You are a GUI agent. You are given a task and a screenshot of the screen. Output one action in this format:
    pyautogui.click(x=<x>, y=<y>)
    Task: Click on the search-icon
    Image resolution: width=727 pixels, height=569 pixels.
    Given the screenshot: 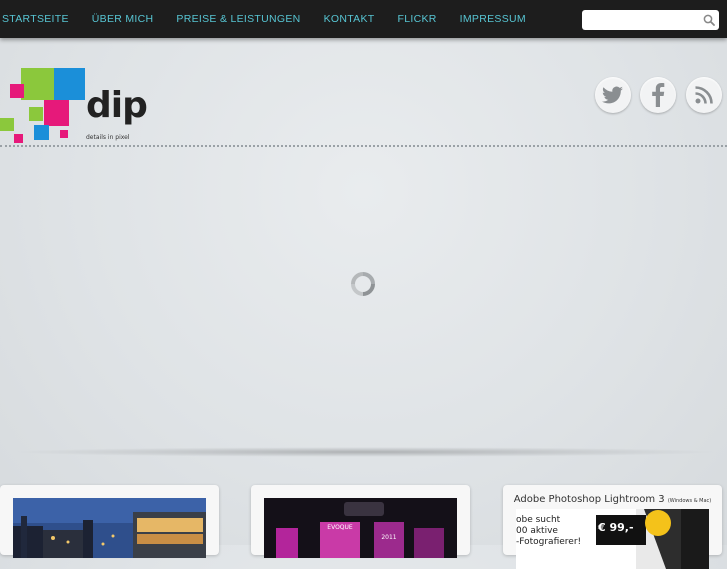 What is the action you would take?
    pyautogui.click(x=709, y=20)
    